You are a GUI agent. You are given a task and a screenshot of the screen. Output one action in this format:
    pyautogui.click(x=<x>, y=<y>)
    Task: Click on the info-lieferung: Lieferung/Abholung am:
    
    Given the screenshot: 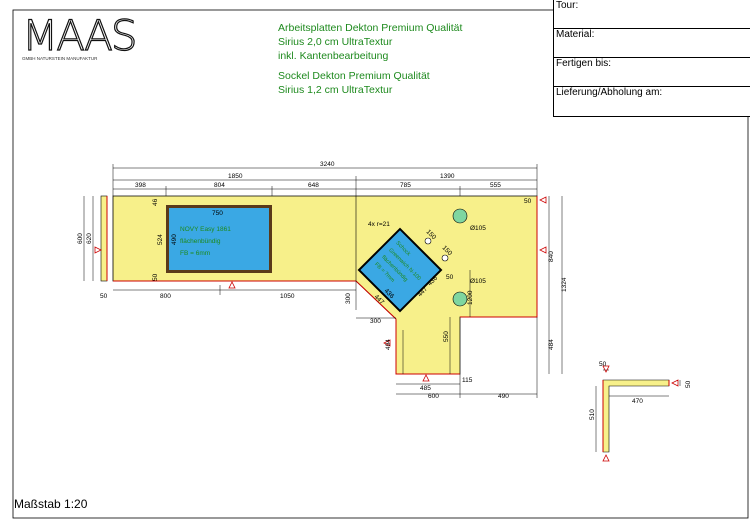 What is the action you would take?
    pyautogui.click(x=609, y=92)
    